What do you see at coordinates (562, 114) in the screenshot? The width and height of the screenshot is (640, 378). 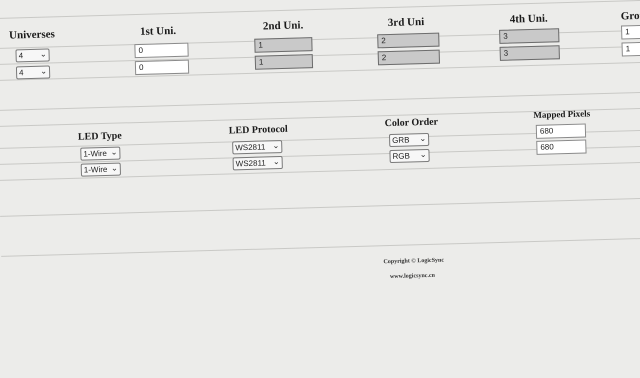 I see `header-mapped-pixels: Mapped Pixels` at bounding box center [562, 114].